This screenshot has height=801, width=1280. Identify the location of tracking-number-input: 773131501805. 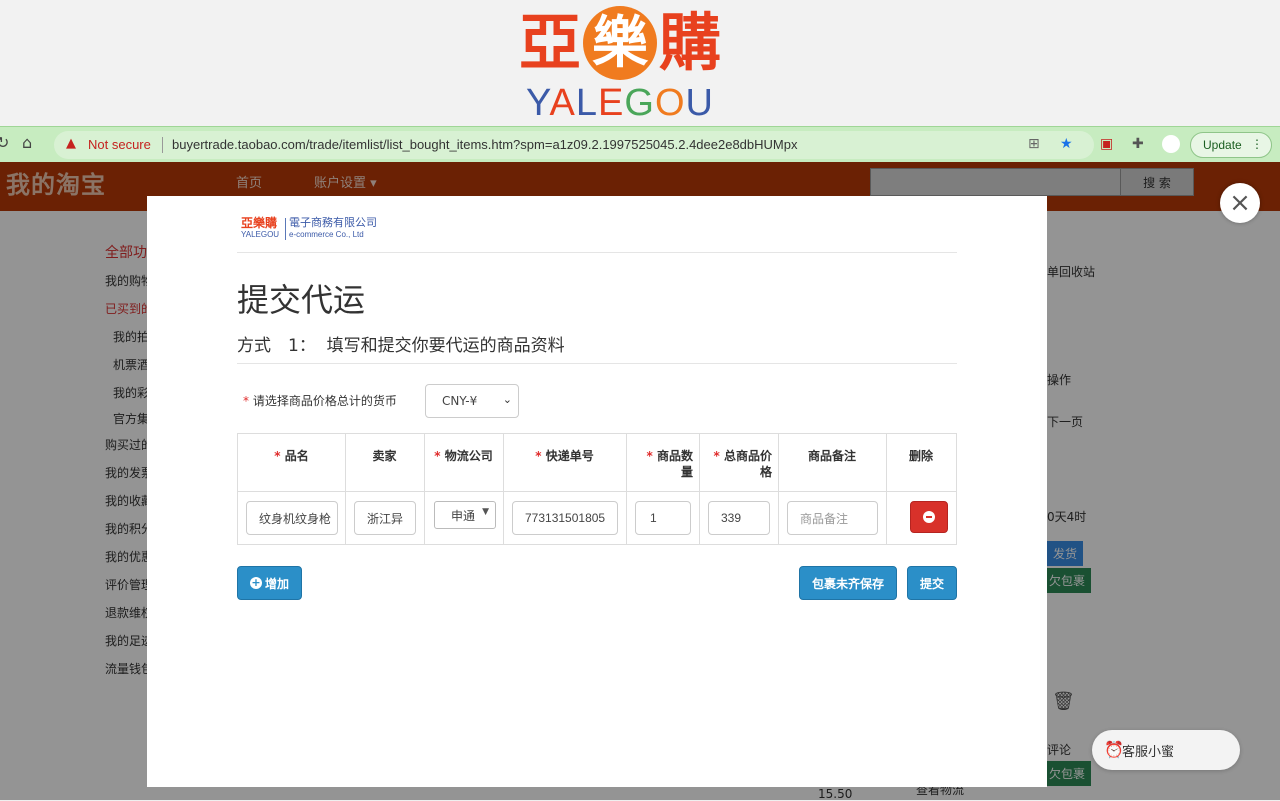
(565, 518).